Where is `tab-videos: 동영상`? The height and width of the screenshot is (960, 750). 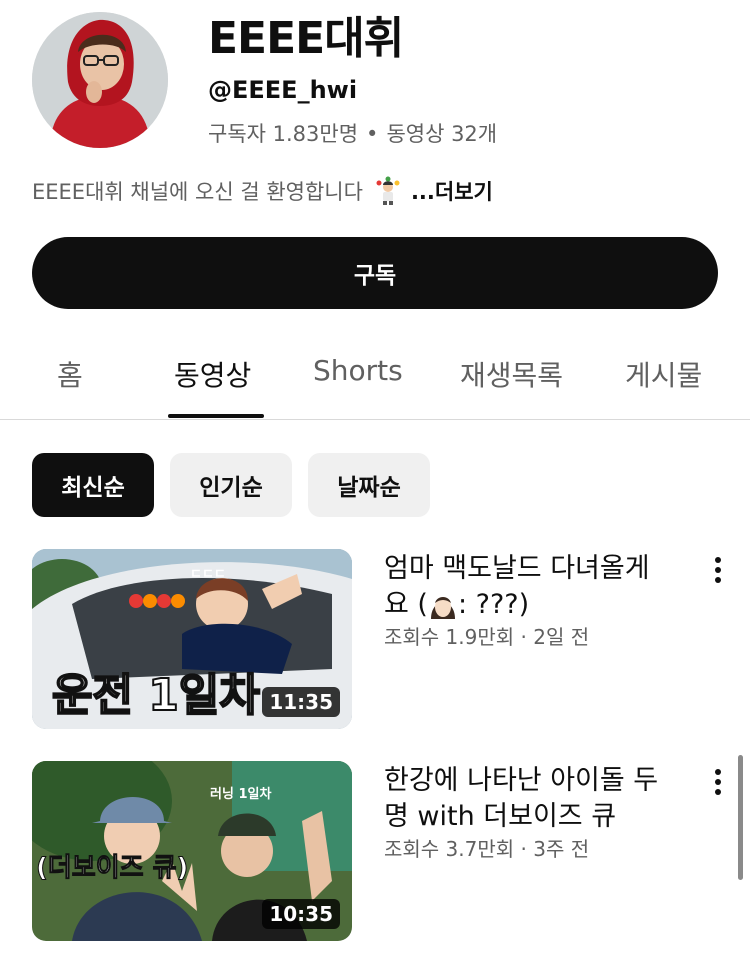 tab-videos: 동영상 is located at coordinates (212, 374).